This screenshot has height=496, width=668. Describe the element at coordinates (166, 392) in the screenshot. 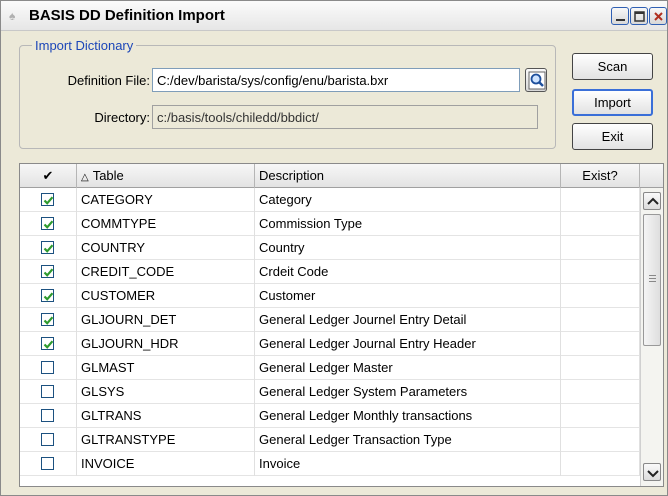

I see `row-table-name: GLSYS` at that location.